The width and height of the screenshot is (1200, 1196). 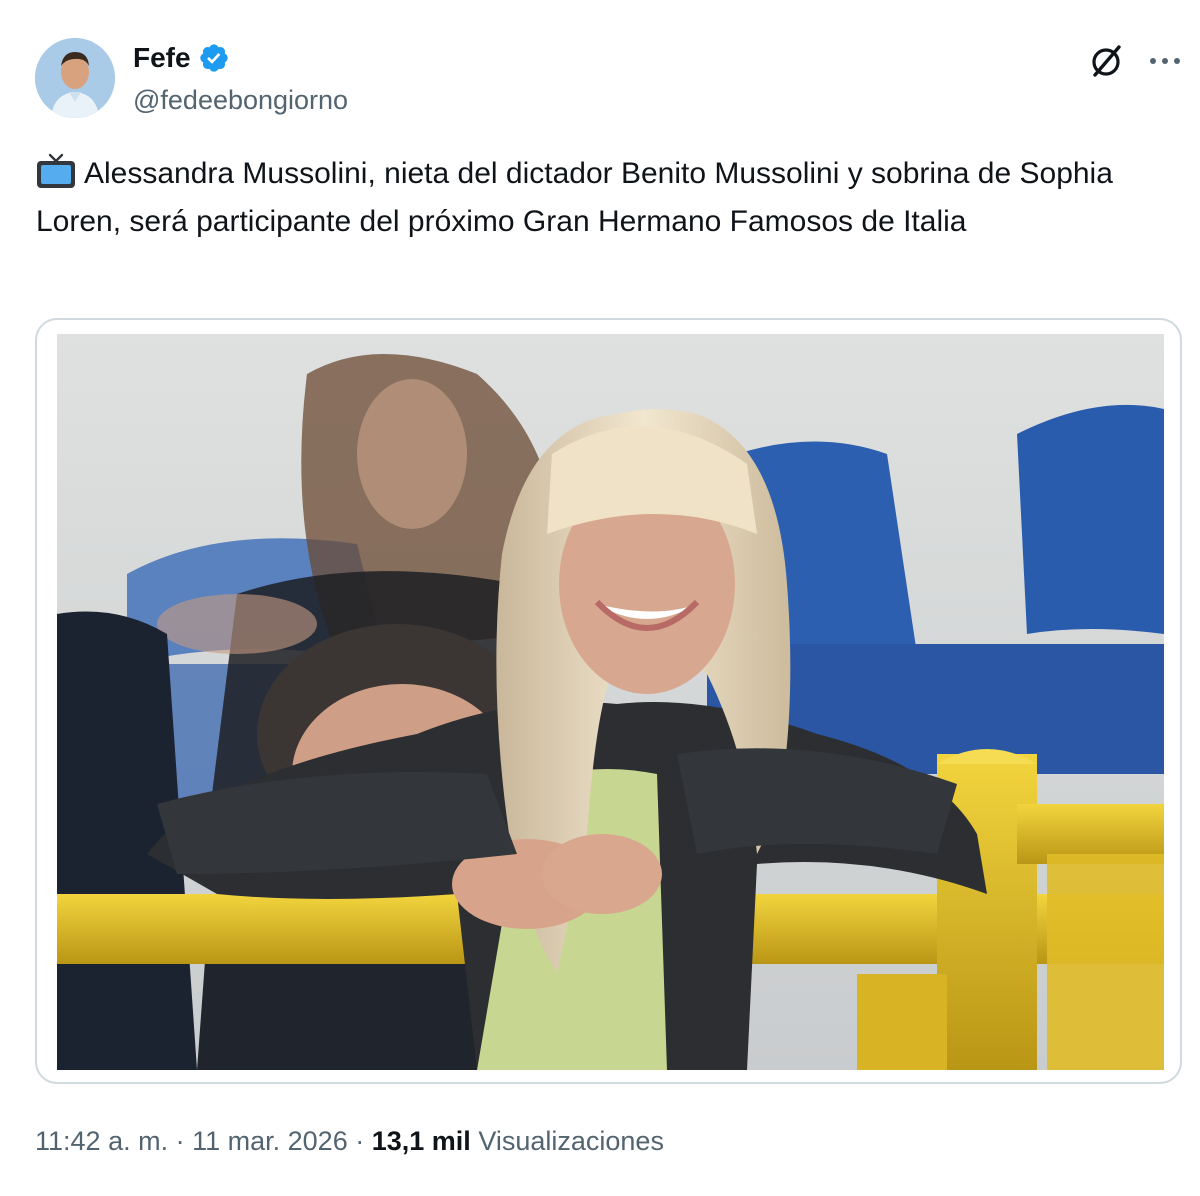 What do you see at coordinates (162, 58) in the screenshot?
I see `author-display-name: Fefe` at bounding box center [162, 58].